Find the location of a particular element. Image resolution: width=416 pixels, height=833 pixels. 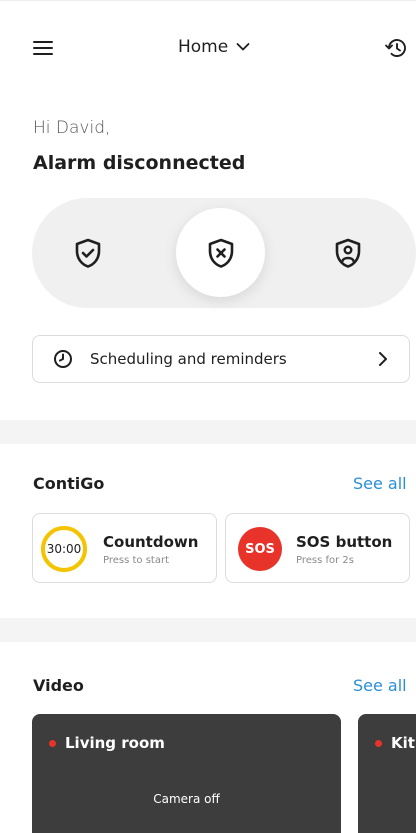

shield-person-icon is located at coordinates (348, 253).